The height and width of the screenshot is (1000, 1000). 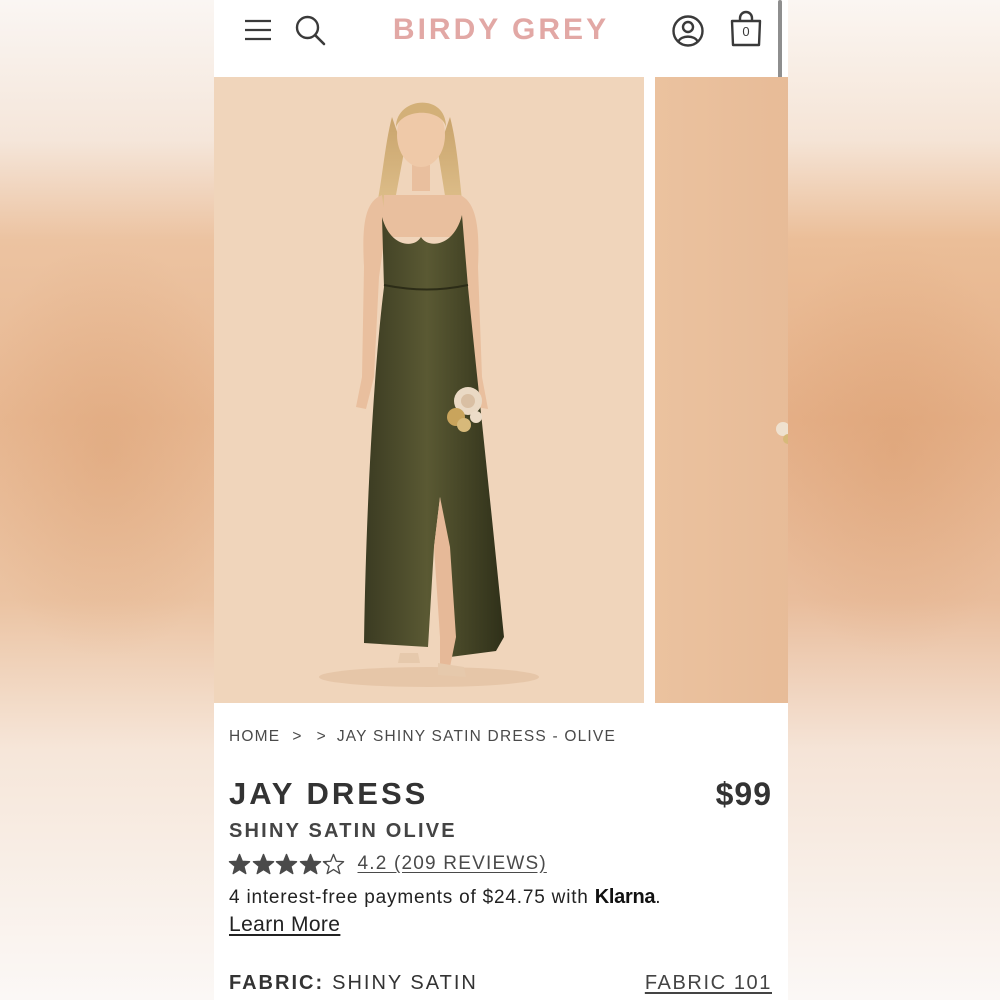 I want to click on menu-icon, so click(x=258, y=30).